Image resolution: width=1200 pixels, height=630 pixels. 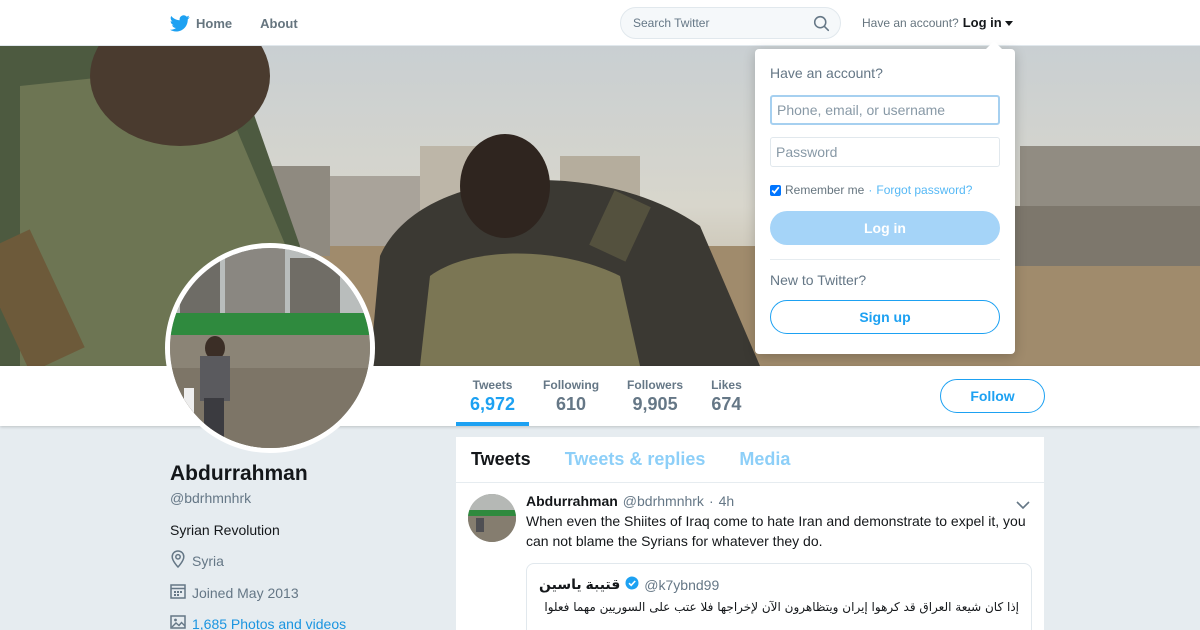 What do you see at coordinates (818, 280) in the screenshot?
I see `new-to-twitter-text: New to Twitter?` at bounding box center [818, 280].